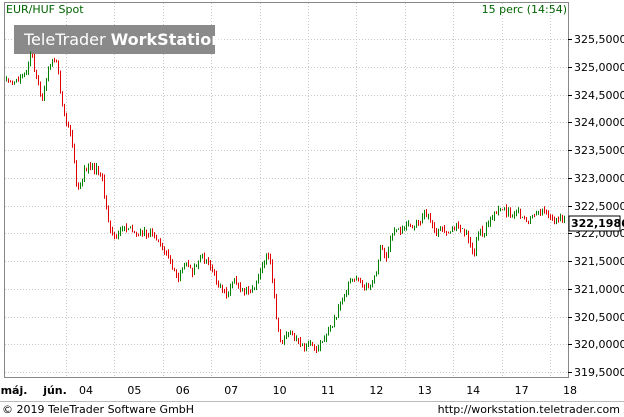 This screenshot has height=417, width=624. Describe the element at coordinates (231, 390) in the screenshot. I see `x-tick-label: 07` at that location.